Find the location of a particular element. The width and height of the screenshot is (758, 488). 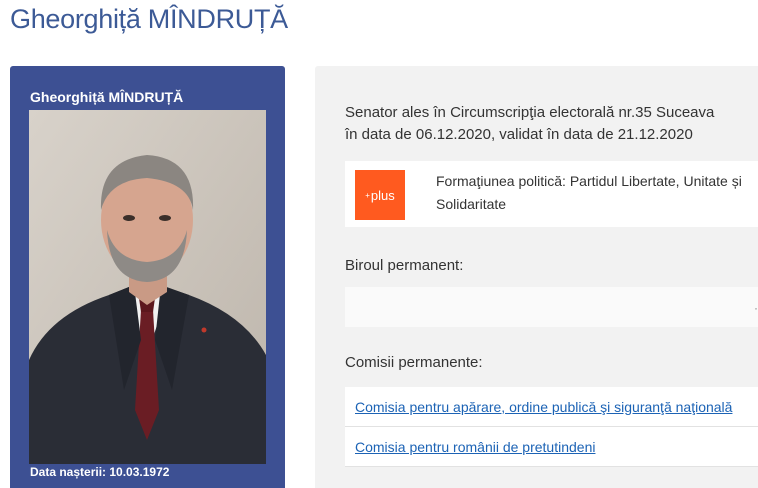

profile-name: Gheorghiță MÎNDRUȚĂ is located at coordinates (107, 97).